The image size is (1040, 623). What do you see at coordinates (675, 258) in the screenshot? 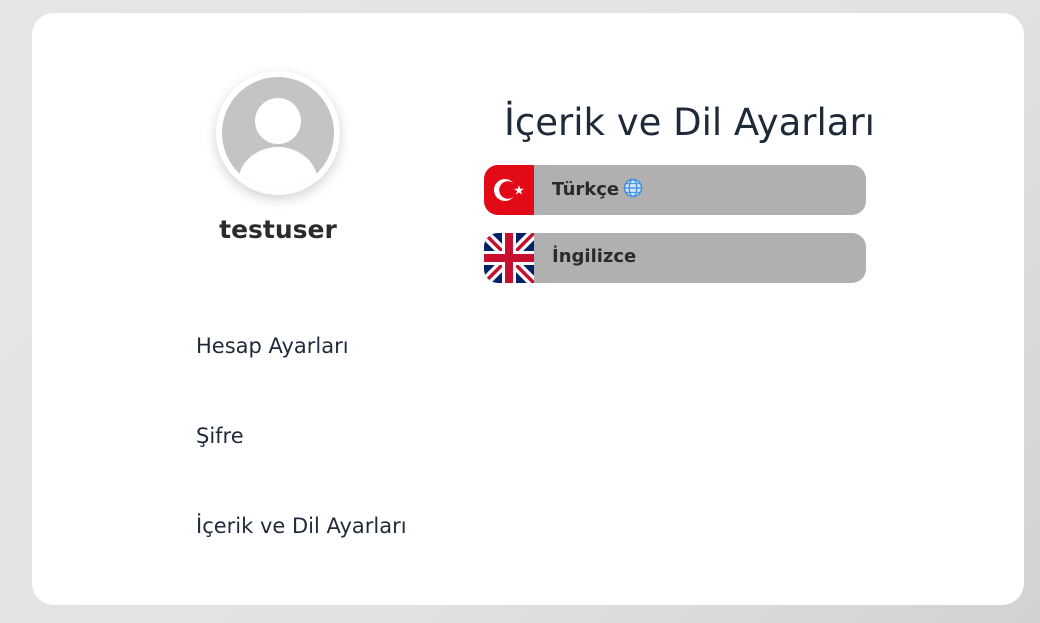
I see `language-option-english: İngilizce` at bounding box center [675, 258].